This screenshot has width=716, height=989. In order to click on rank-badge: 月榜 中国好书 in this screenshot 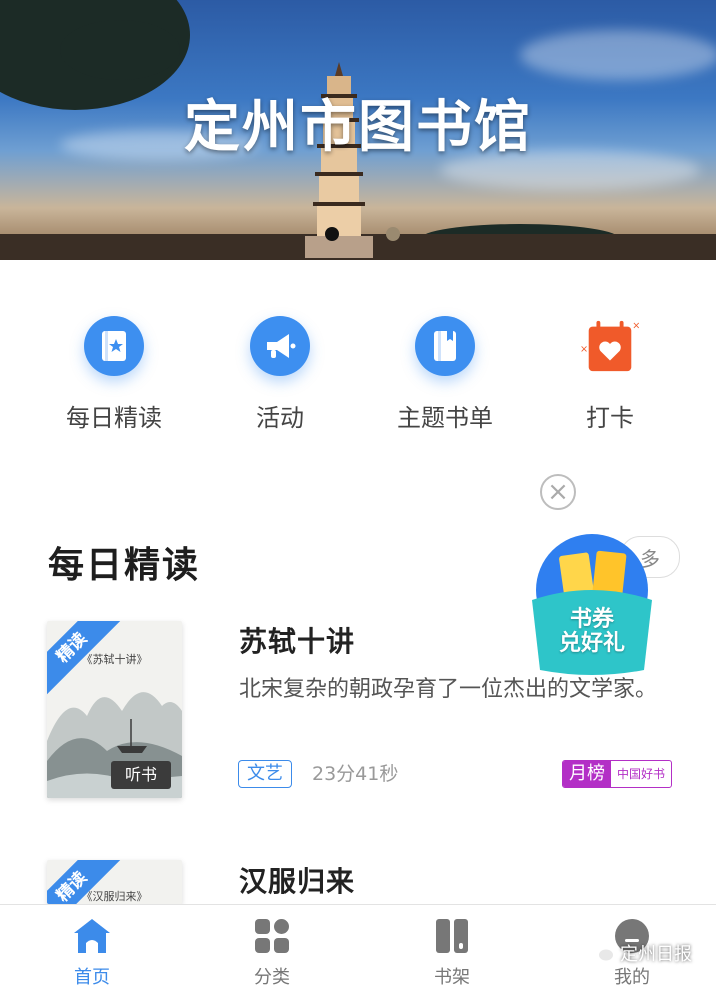, I will do `click(617, 774)`.